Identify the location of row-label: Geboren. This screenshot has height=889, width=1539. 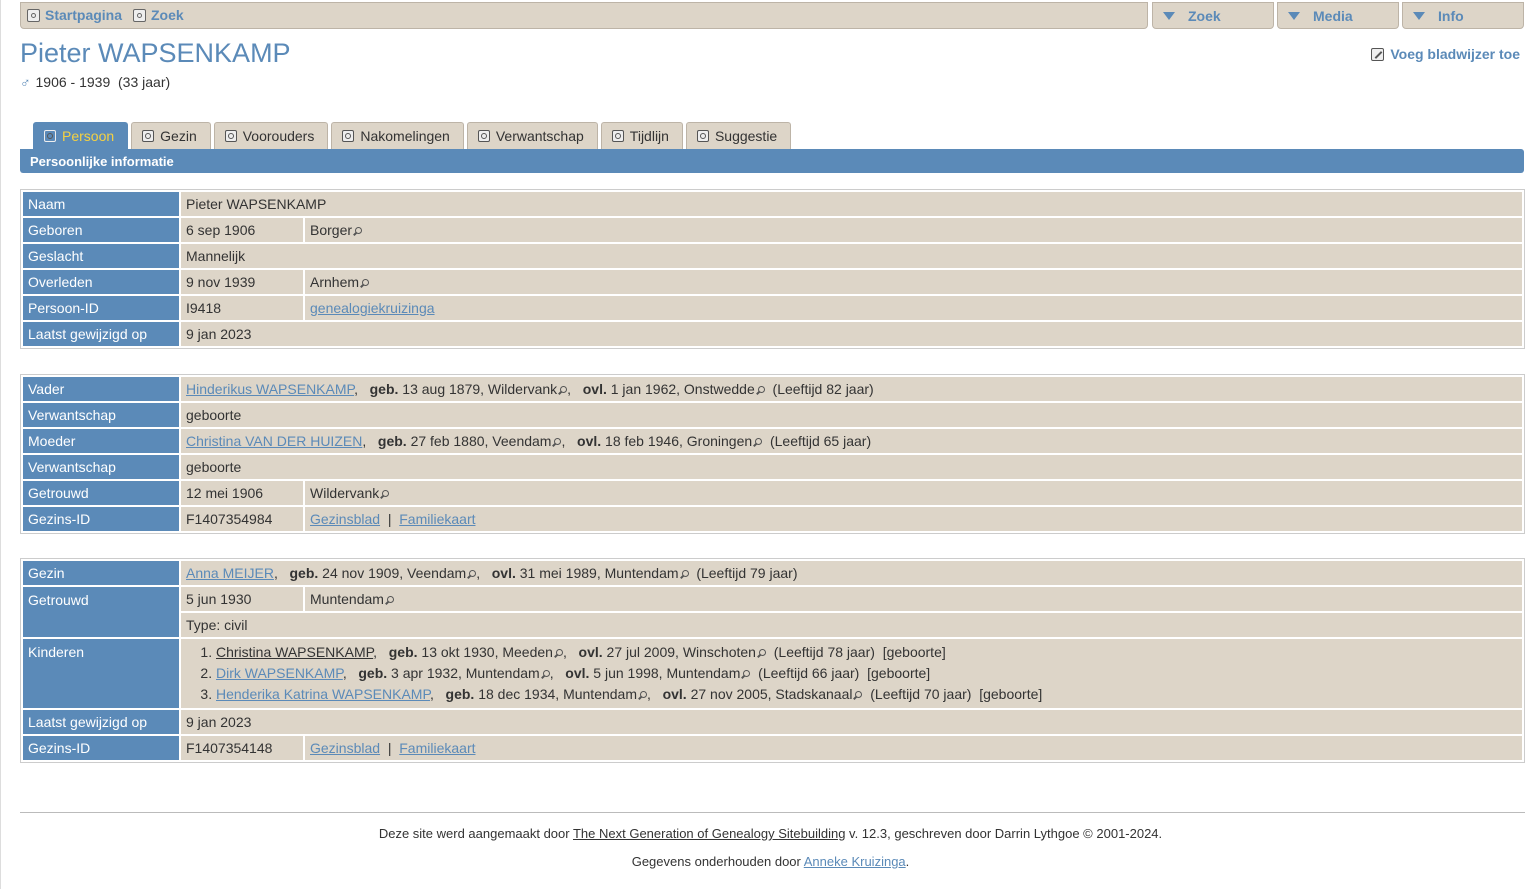
(101, 230).